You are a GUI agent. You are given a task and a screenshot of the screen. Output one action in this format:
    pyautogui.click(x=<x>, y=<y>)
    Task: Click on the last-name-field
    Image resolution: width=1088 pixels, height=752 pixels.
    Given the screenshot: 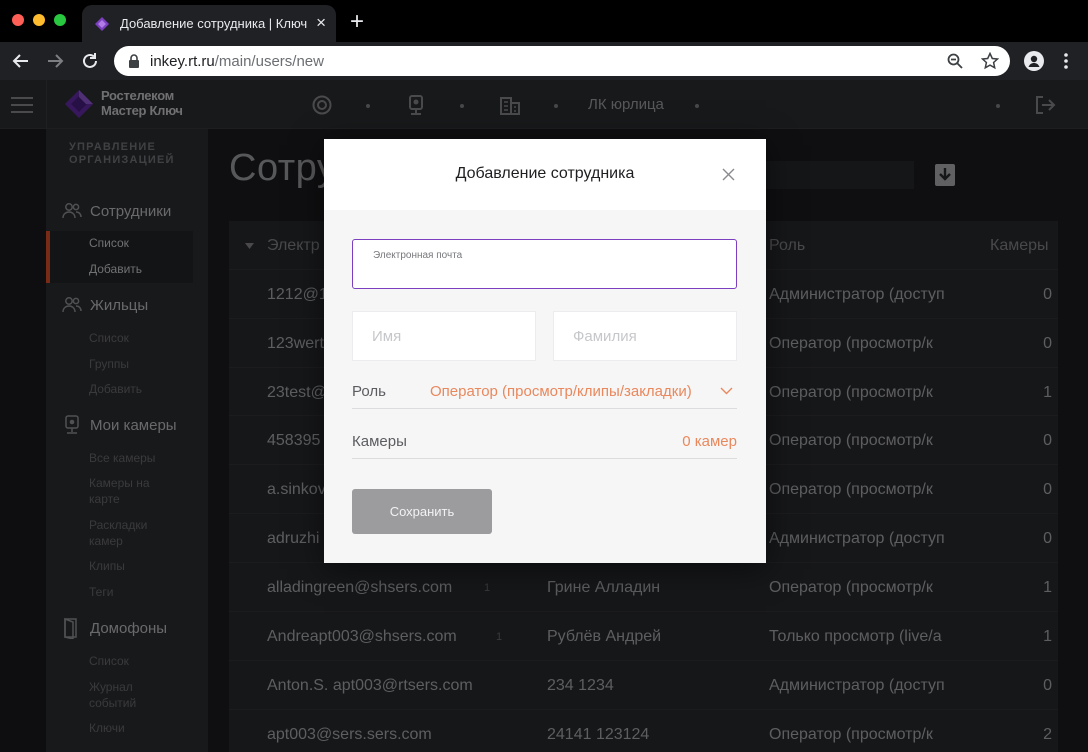 What is the action you would take?
    pyautogui.click(x=645, y=336)
    